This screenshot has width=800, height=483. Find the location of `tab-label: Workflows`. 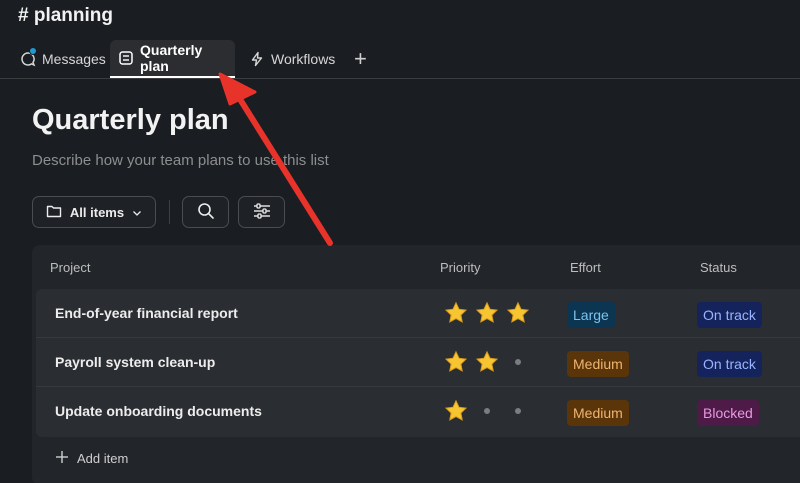

tab-label: Workflows is located at coordinates (303, 59).